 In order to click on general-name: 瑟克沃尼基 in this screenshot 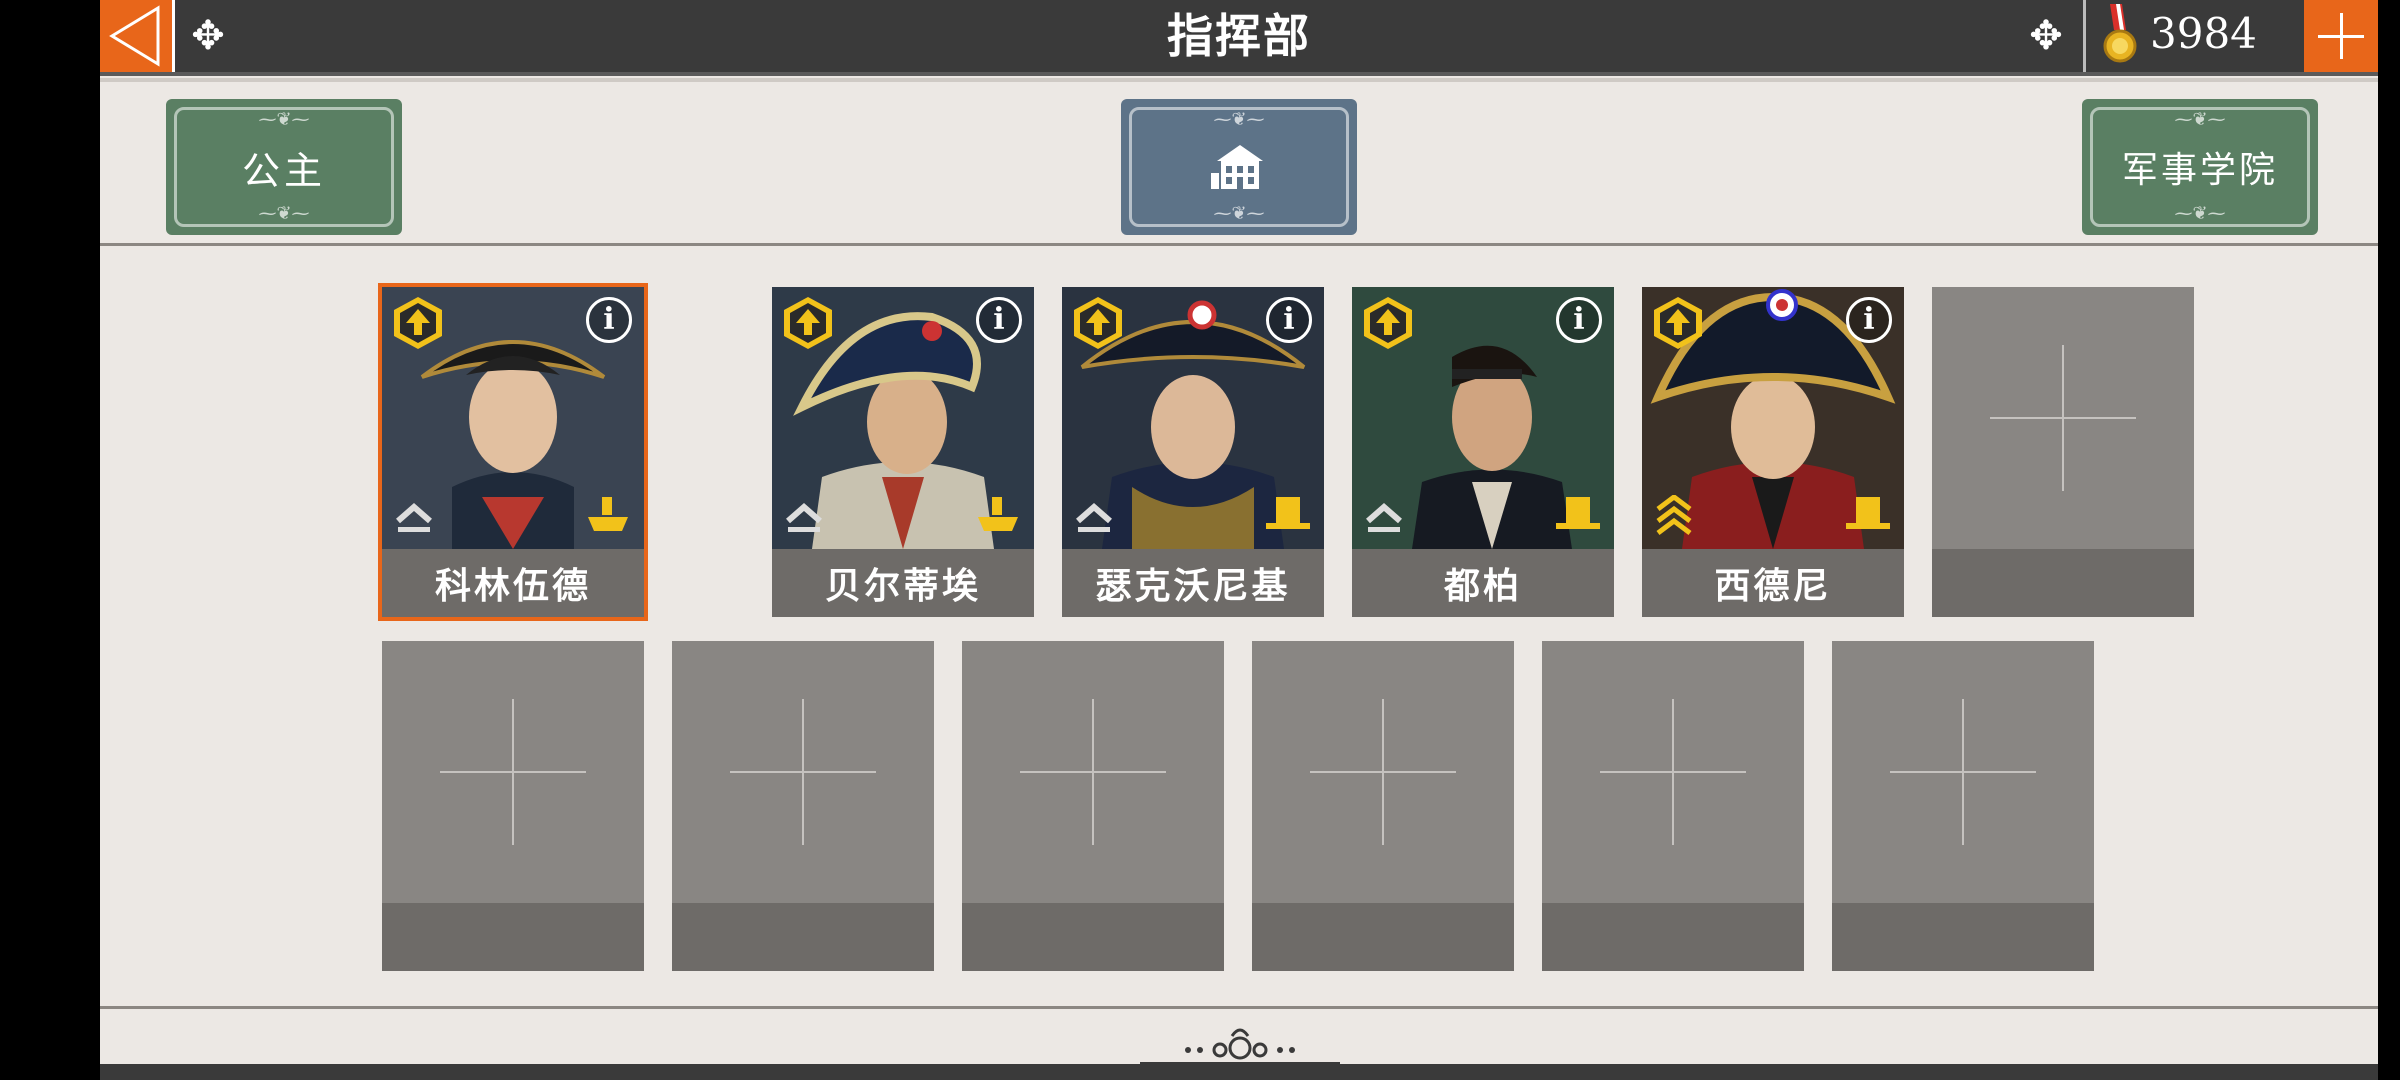, I will do `click(1193, 583)`.